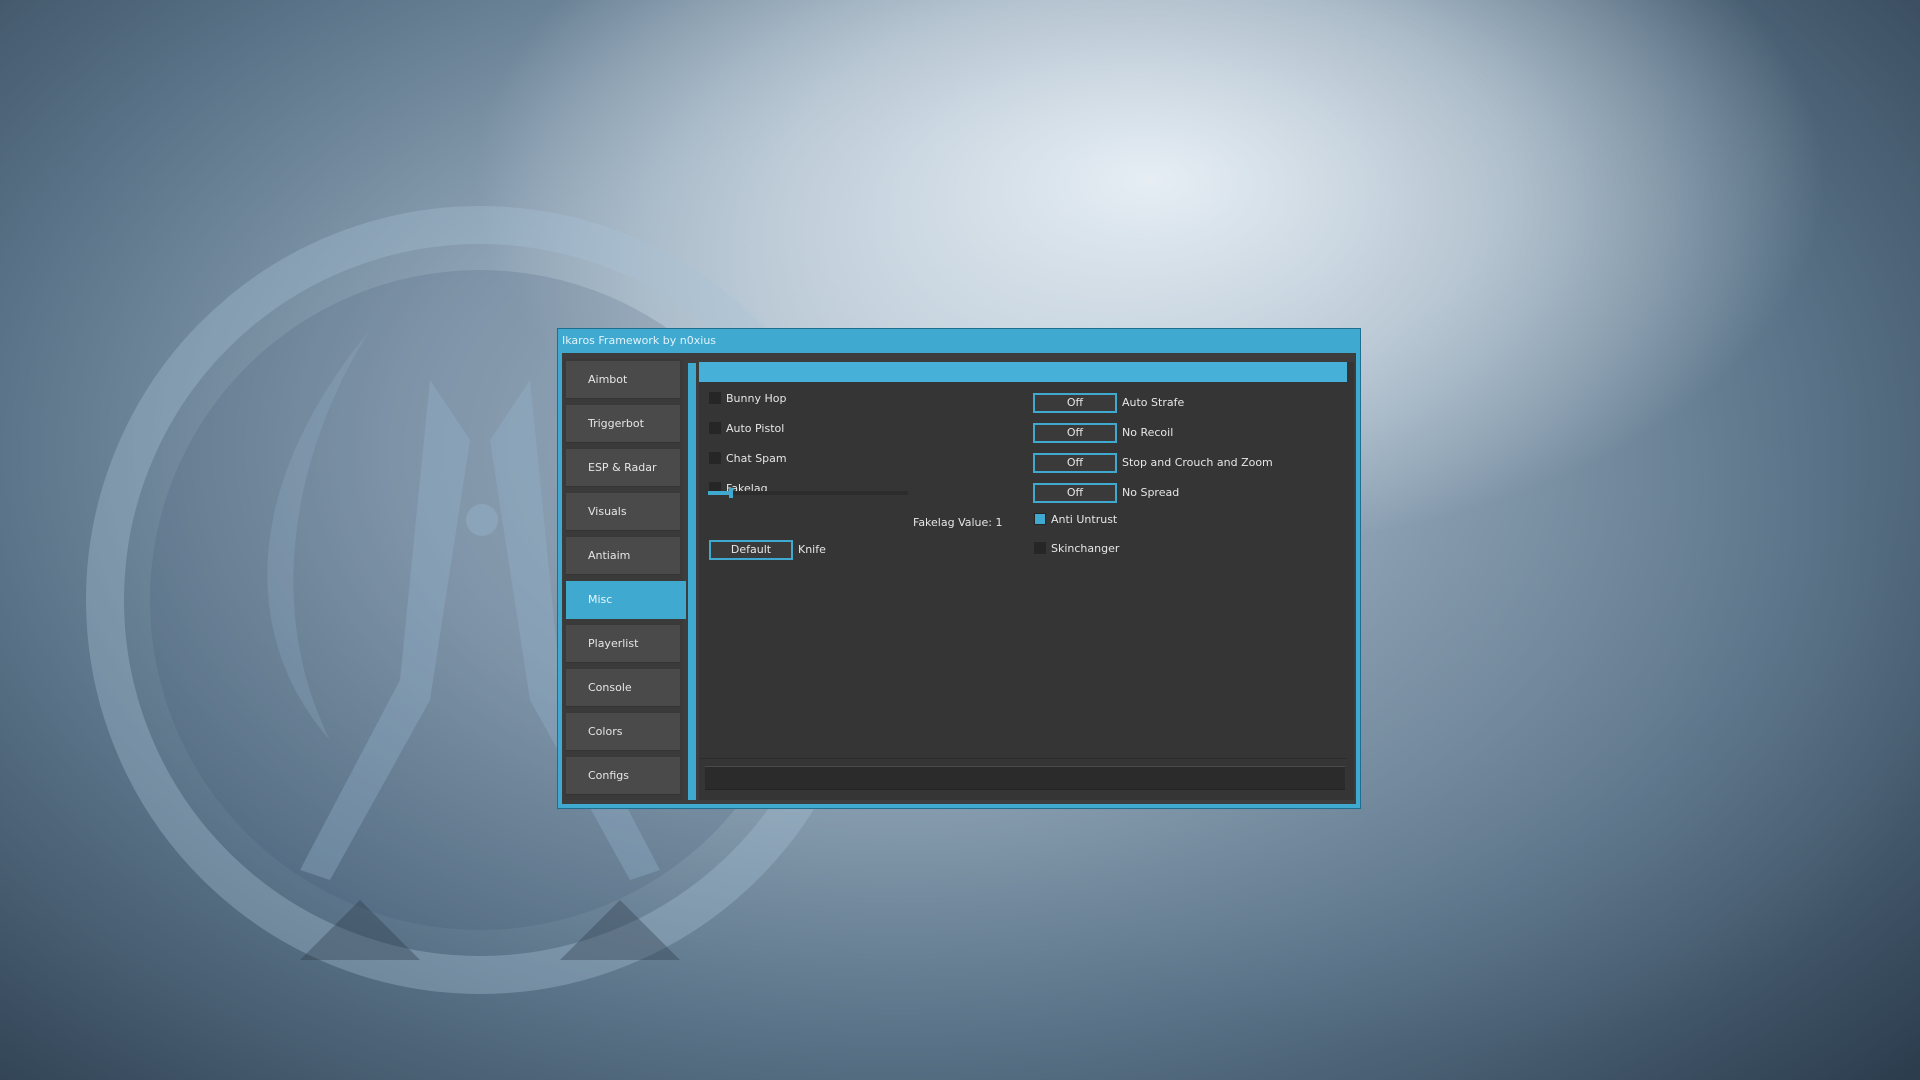  Describe the element at coordinates (605, 731) in the screenshot. I see `tab-label: Colors` at that location.